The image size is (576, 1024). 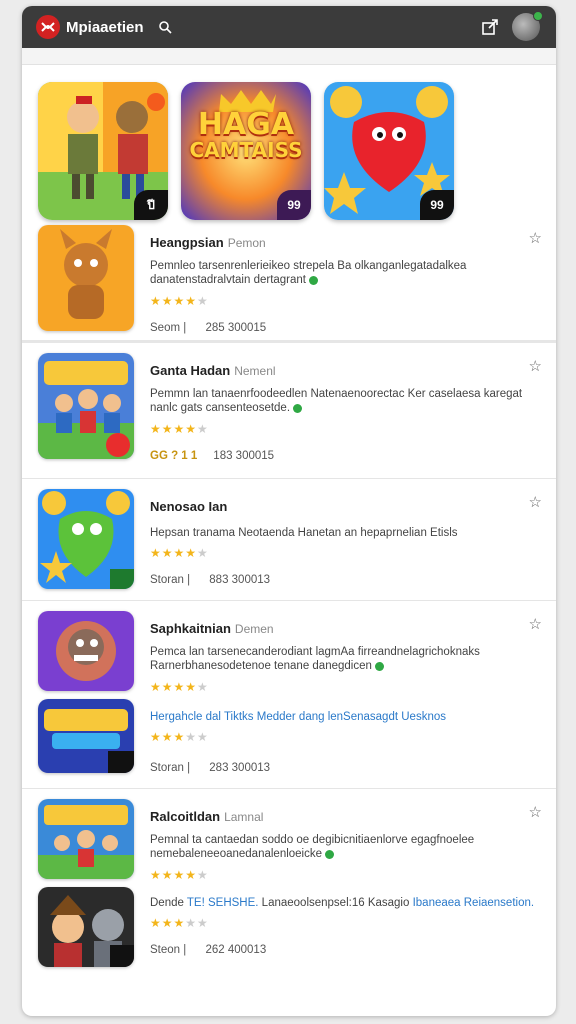 I want to click on meta-left: Seom |, so click(x=168, y=327).